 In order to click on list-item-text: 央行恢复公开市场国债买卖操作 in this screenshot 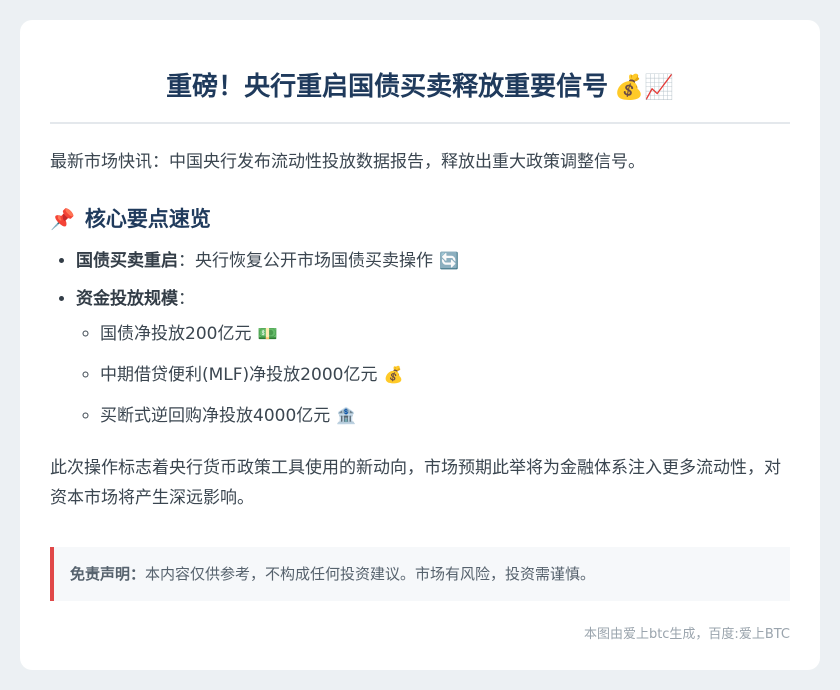, I will do `click(314, 261)`.